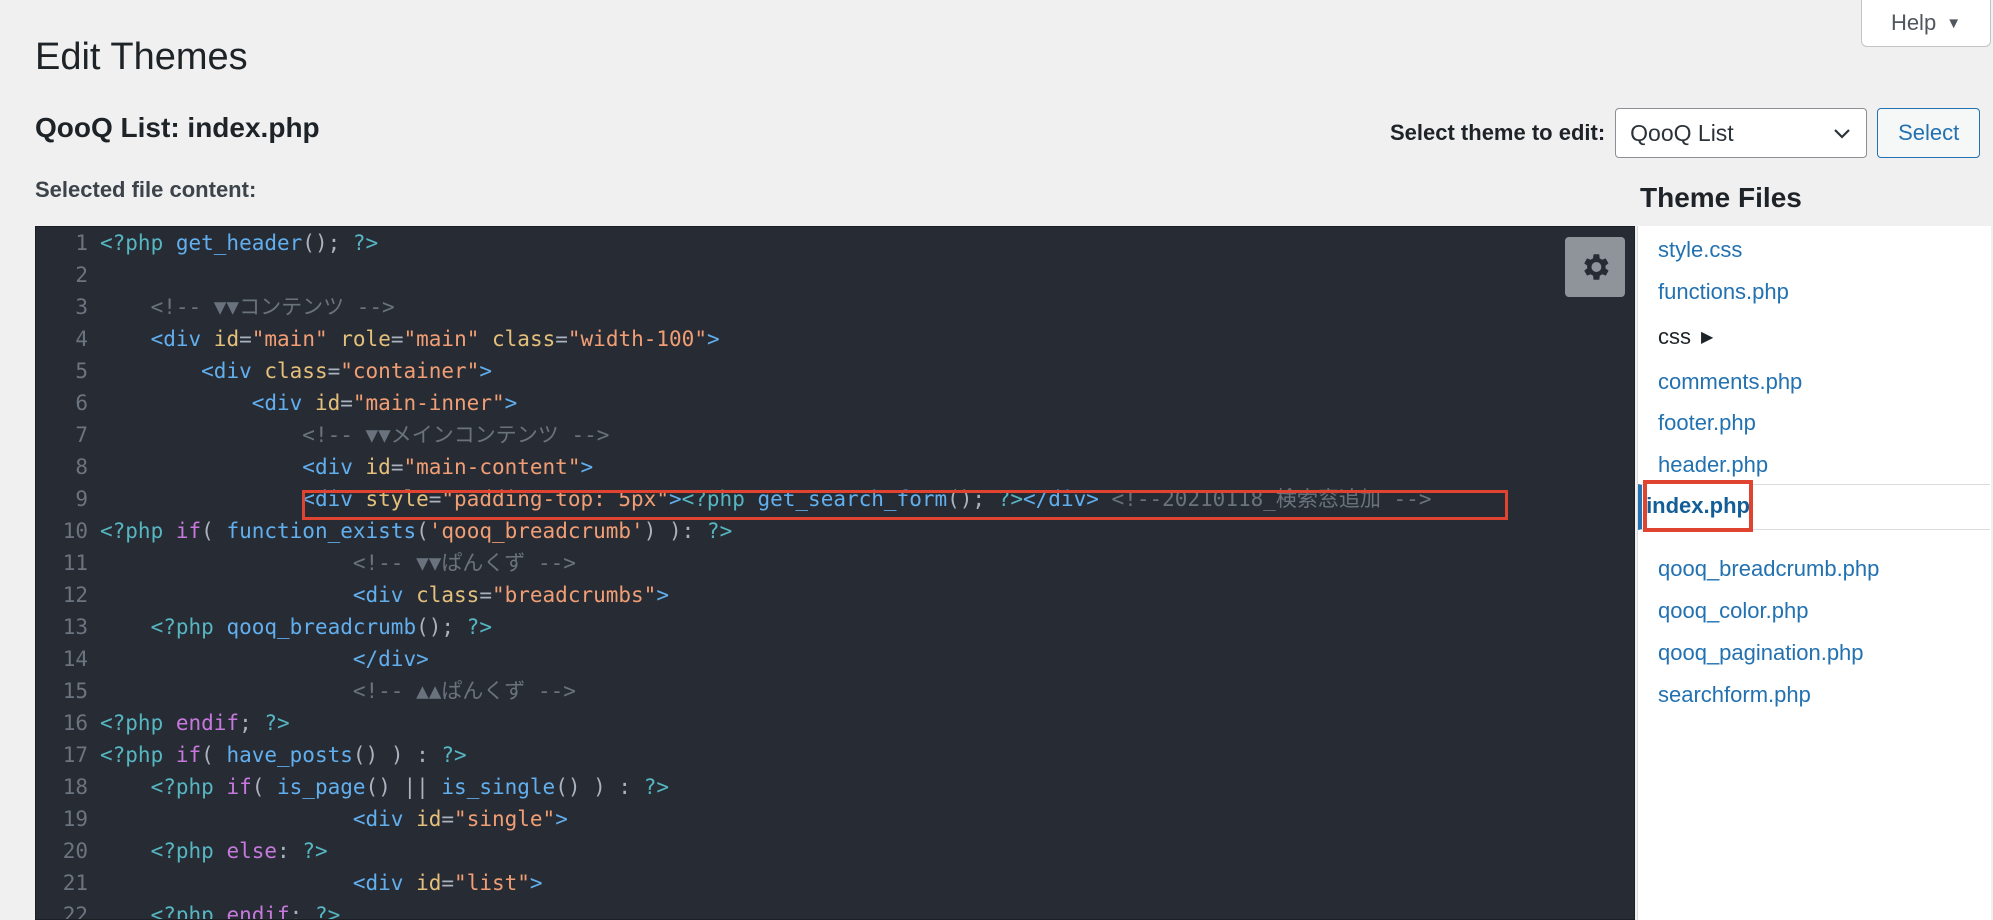 This screenshot has width=1993, height=920. What do you see at coordinates (264, 659) in the screenshot?
I see `code-text: </div>` at bounding box center [264, 659].